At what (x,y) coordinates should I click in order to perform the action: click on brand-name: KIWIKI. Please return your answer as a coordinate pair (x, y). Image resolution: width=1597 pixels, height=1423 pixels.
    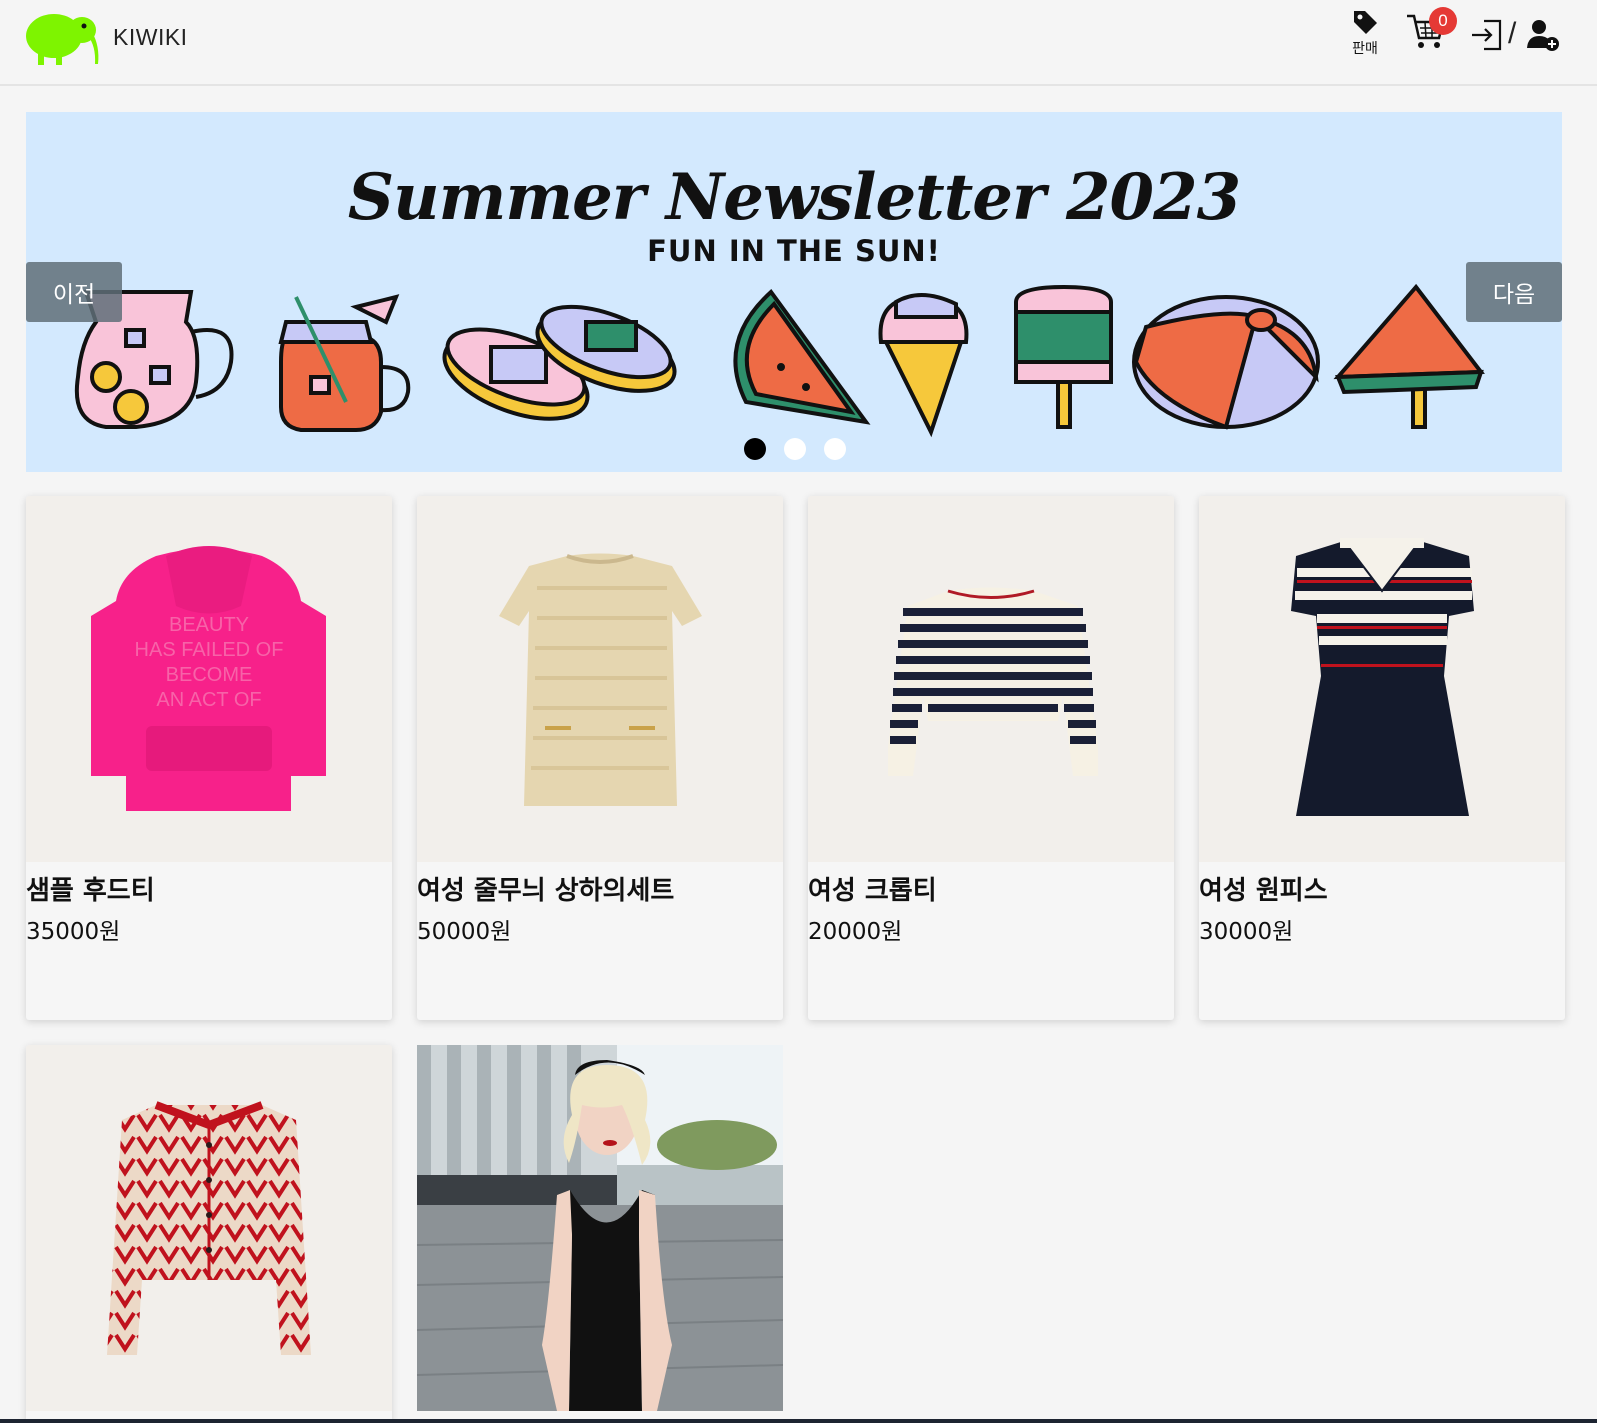
    Looking at the image, I should click on (150, 37).